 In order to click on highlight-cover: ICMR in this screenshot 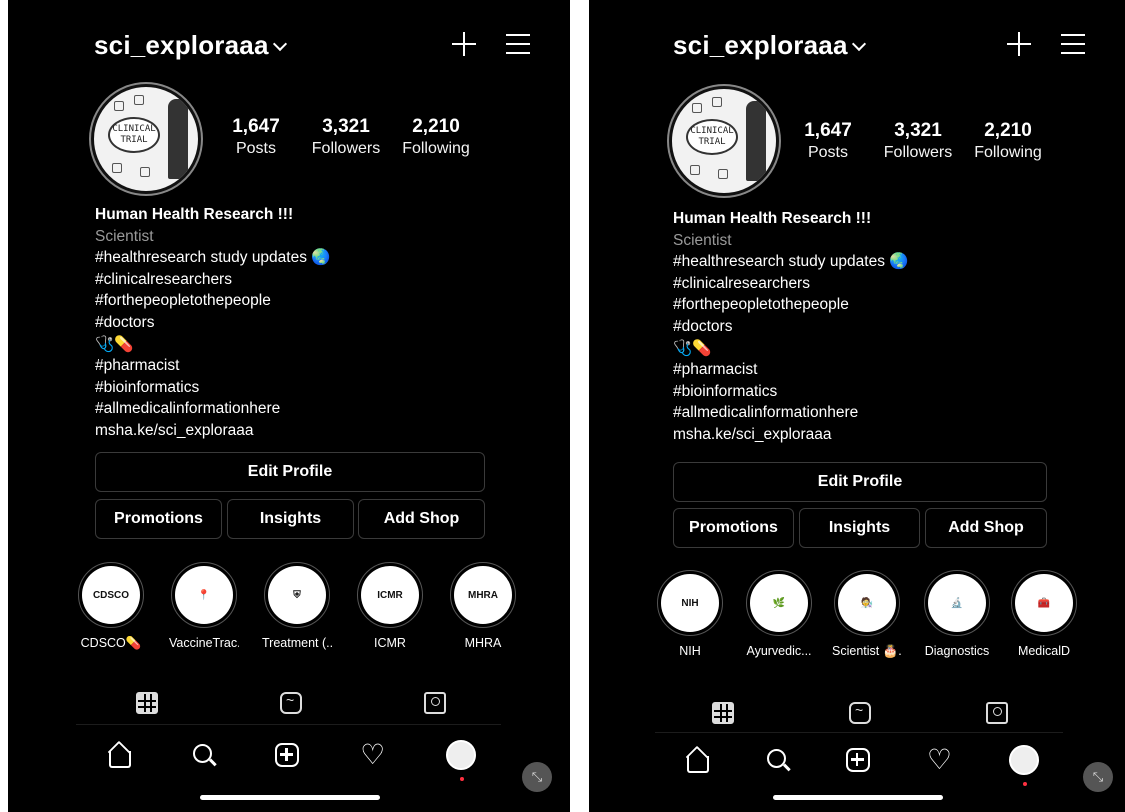, I will do `click(390, 595)`.